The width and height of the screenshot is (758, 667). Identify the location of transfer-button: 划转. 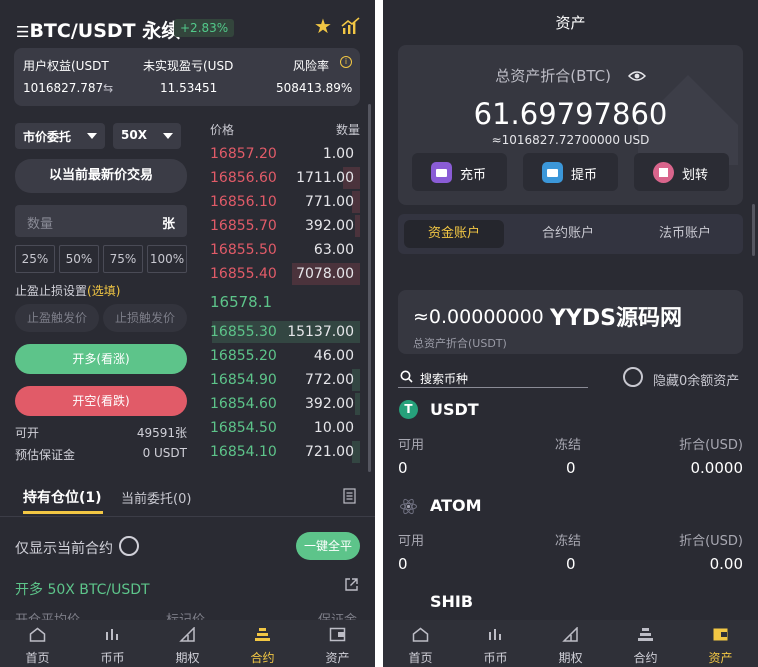
(681, 172).